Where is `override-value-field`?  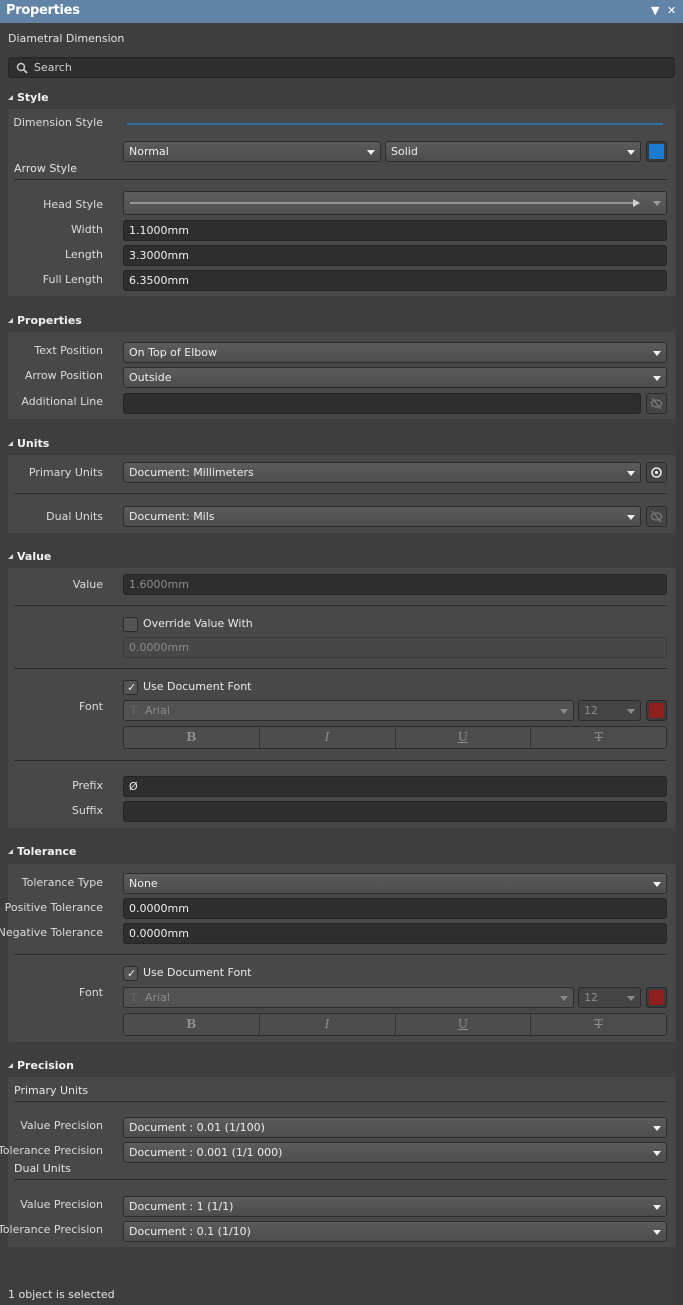
override-value-field is located at coordinates (395, 647).